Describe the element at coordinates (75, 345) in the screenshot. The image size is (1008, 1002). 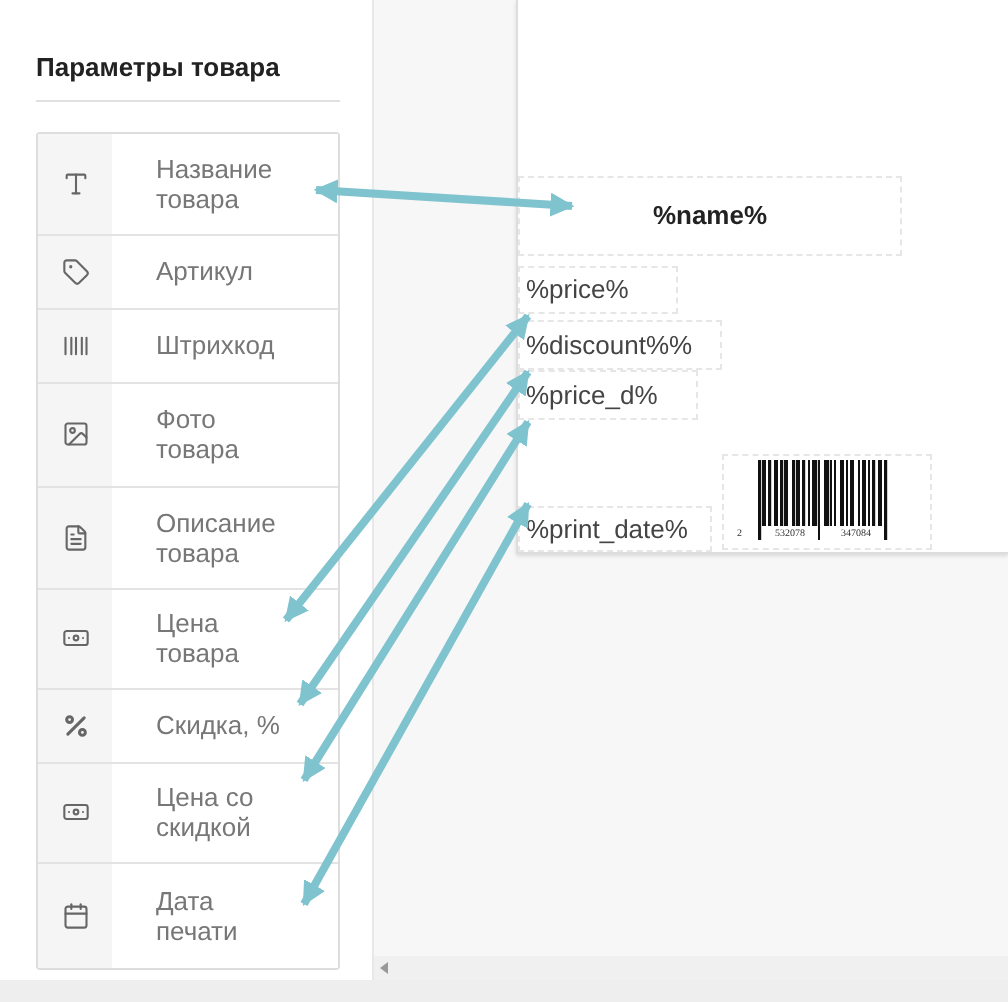
I see `barcode-icon` at that location.